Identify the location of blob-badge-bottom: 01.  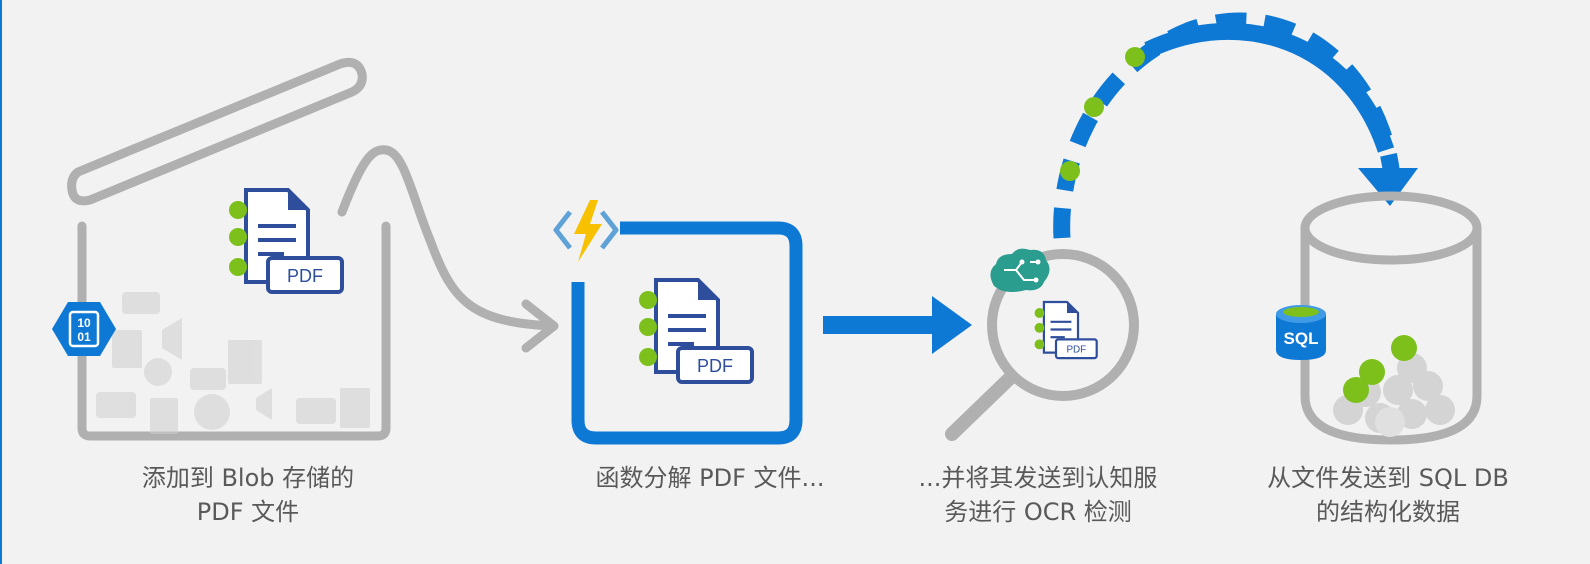
(84, 337).